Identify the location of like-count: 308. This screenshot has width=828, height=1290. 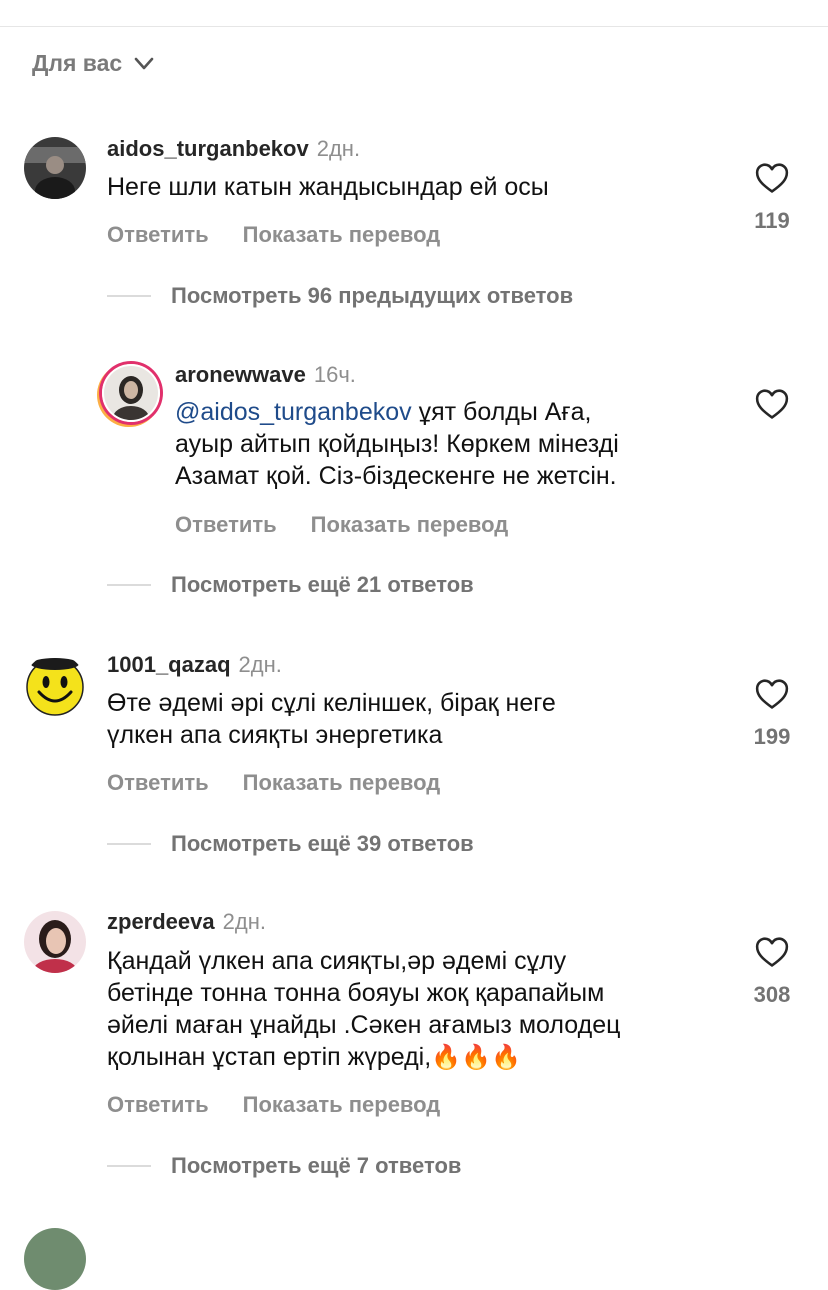
(772, 994).